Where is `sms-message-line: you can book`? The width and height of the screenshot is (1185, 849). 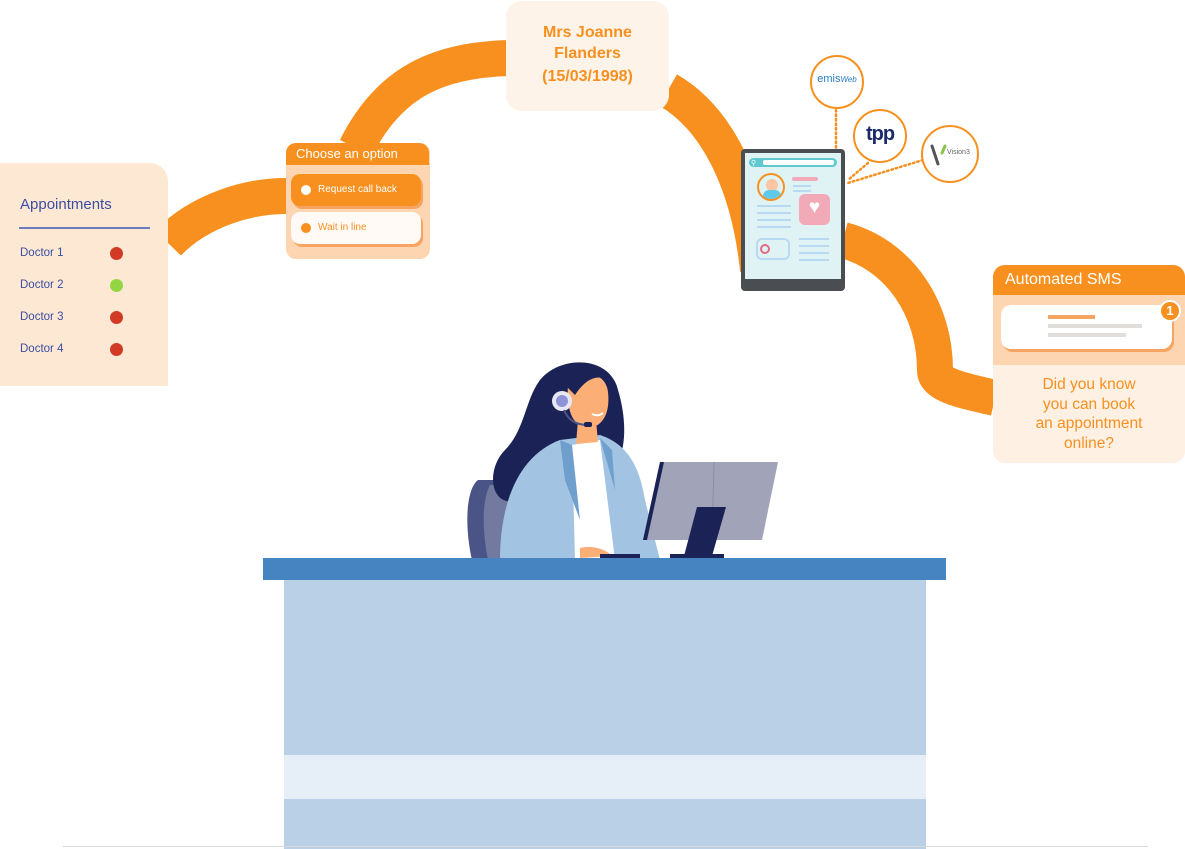
sms-message-line: you can book is located at coordinates (1089, 404).